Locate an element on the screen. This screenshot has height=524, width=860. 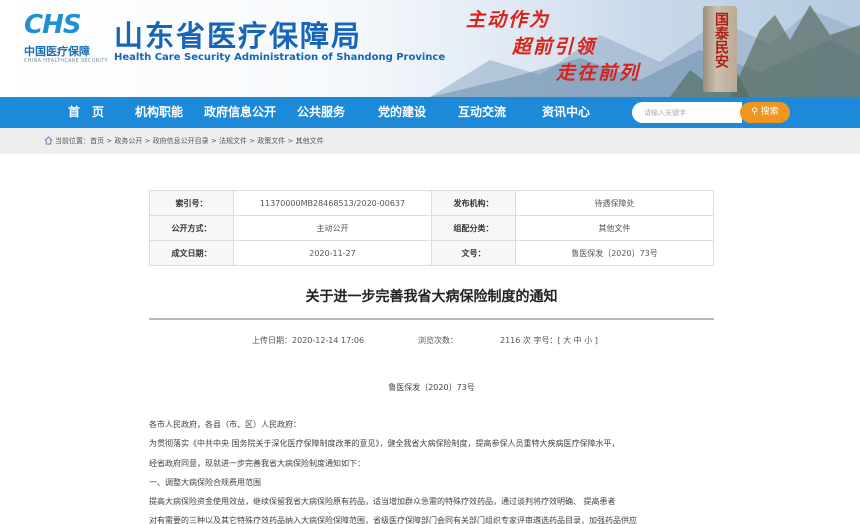
body-paragraph: 经省政府同意，现就进一步完善我省大病保险制度通知如下： is located at coordinates (257, 463).